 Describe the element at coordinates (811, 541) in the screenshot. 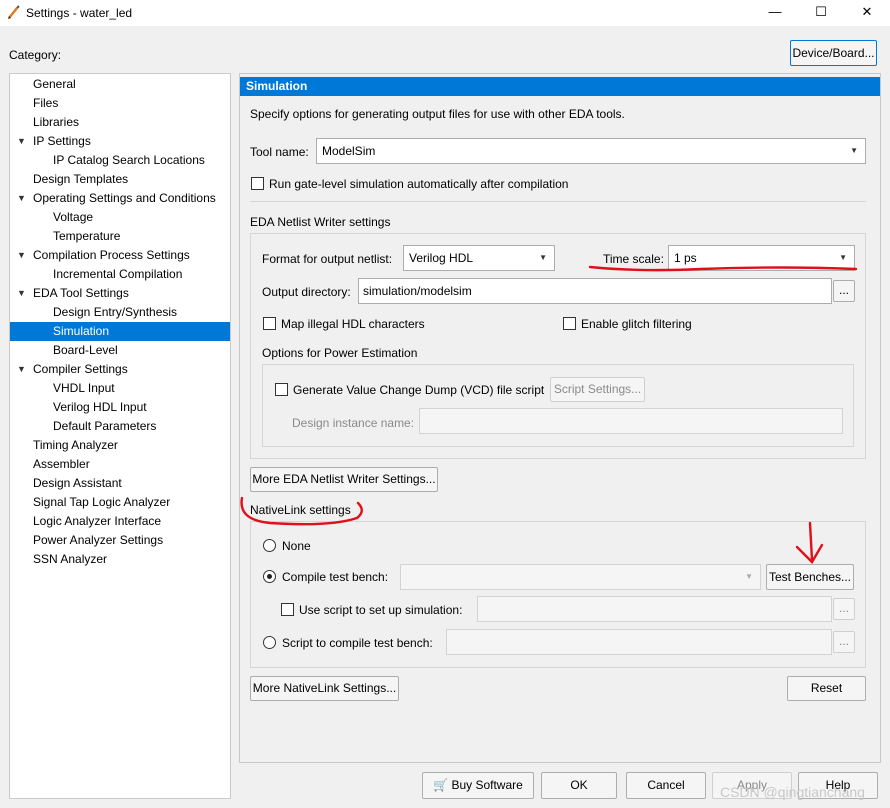

I see `test-benches-arrow-shaft` at that location.